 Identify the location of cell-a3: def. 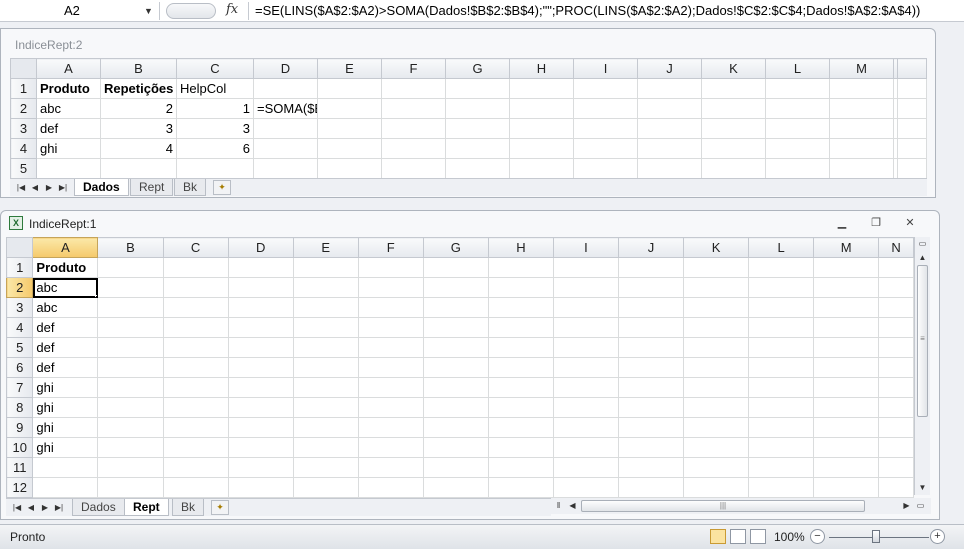
(68, 128).